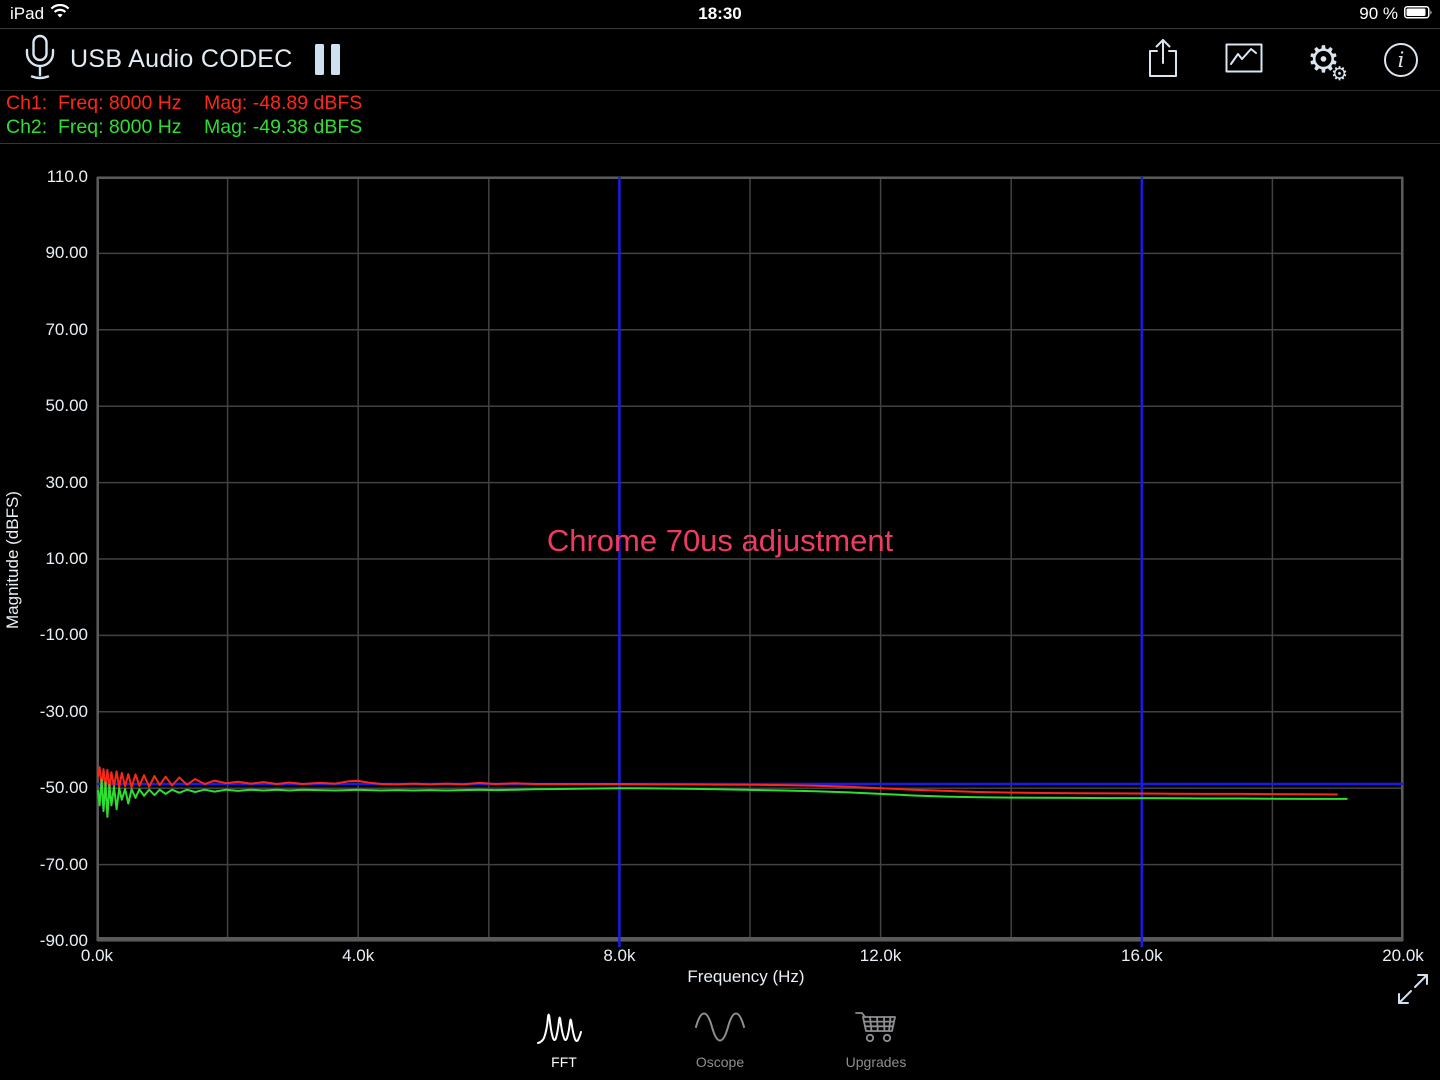 This screenshot has width=1440, height=1080. What do you see at coordinates (720, 1028) in the screenshot?
I see `sine-wave-icon` at bounding box center [720, 1028].